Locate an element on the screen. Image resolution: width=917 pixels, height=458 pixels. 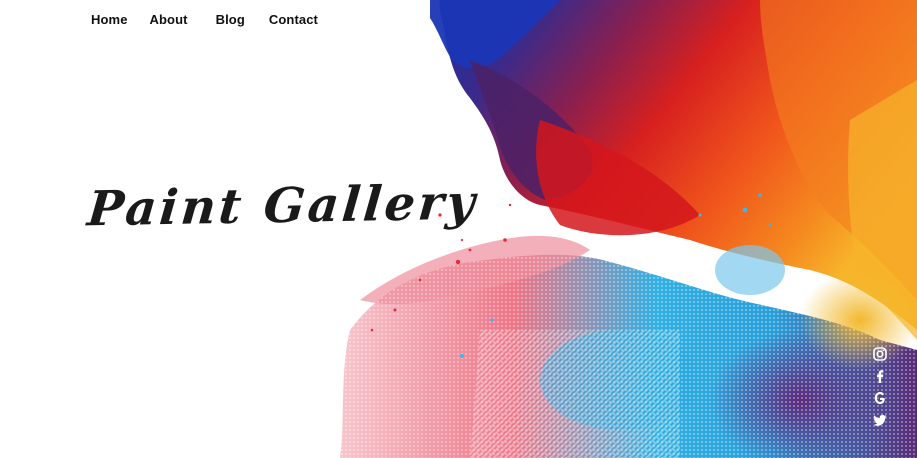
instagram-icon is located at coordinates (880, 354).